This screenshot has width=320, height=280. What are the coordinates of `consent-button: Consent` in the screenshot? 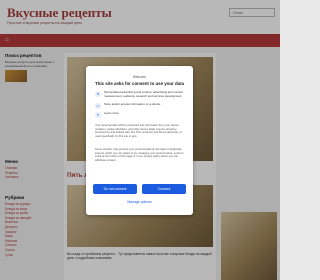 It's located at (164, 189).